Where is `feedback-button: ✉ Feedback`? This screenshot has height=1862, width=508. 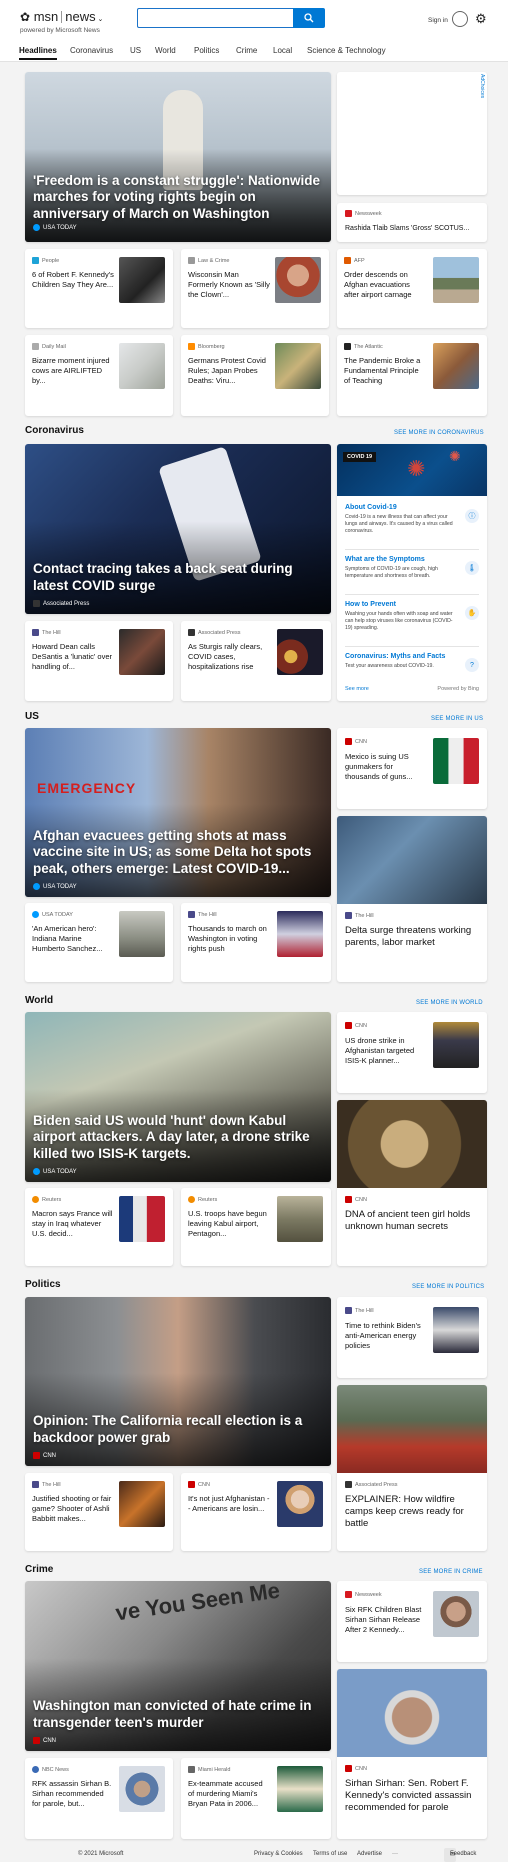
feedback-button: ✉ Feedback is located at coordinates (460, 1855).